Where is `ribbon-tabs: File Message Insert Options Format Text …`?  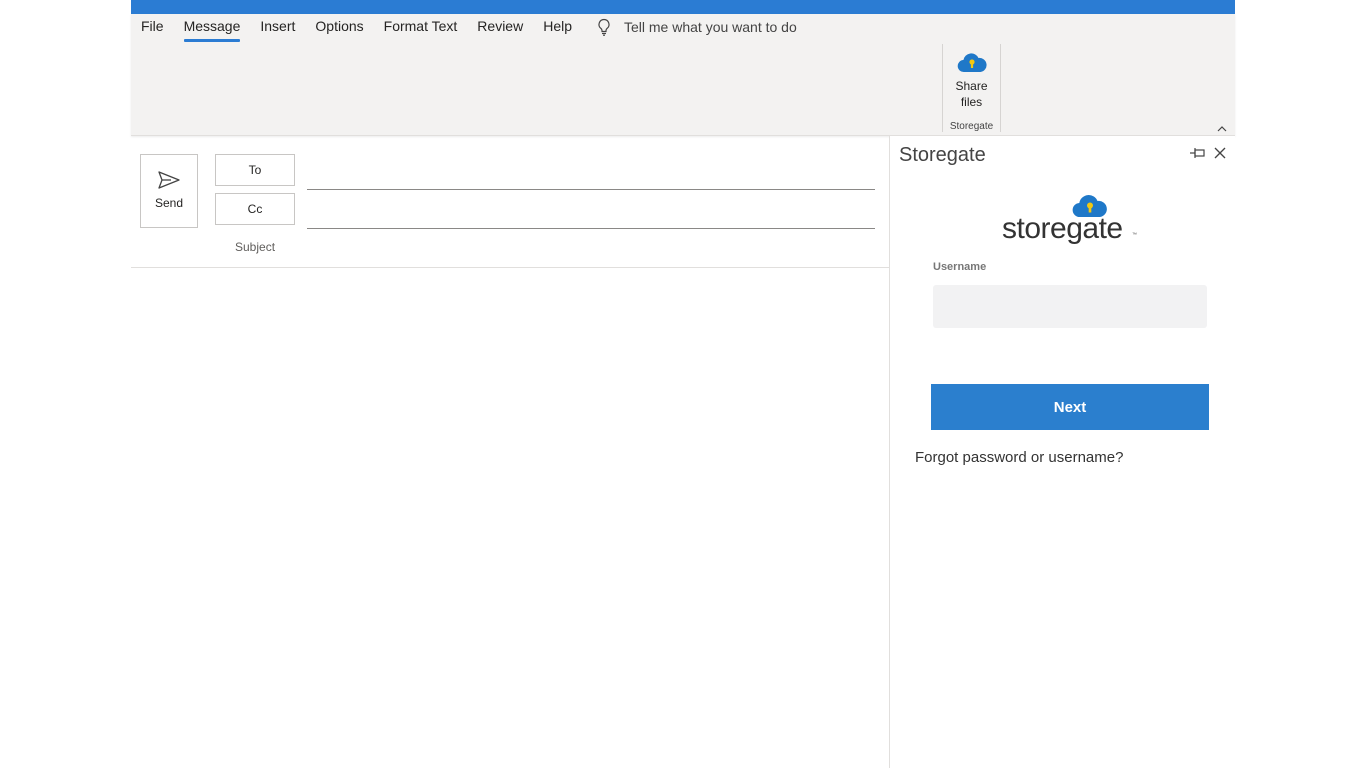
ribbon-tabs: File Message Insert Options Format Text … is located at coordinates (464, 28).